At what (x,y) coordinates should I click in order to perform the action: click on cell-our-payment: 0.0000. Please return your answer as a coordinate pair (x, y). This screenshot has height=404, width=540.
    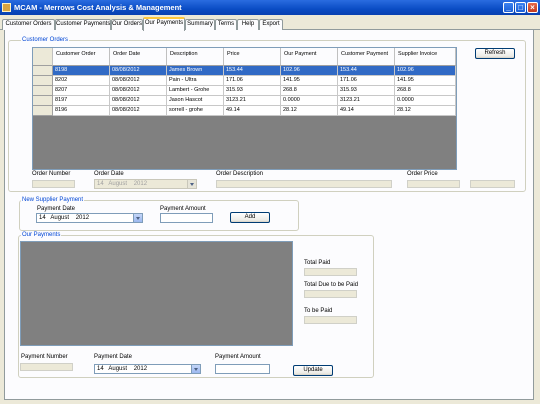
    Looking at the image, I should click on (309, 101).